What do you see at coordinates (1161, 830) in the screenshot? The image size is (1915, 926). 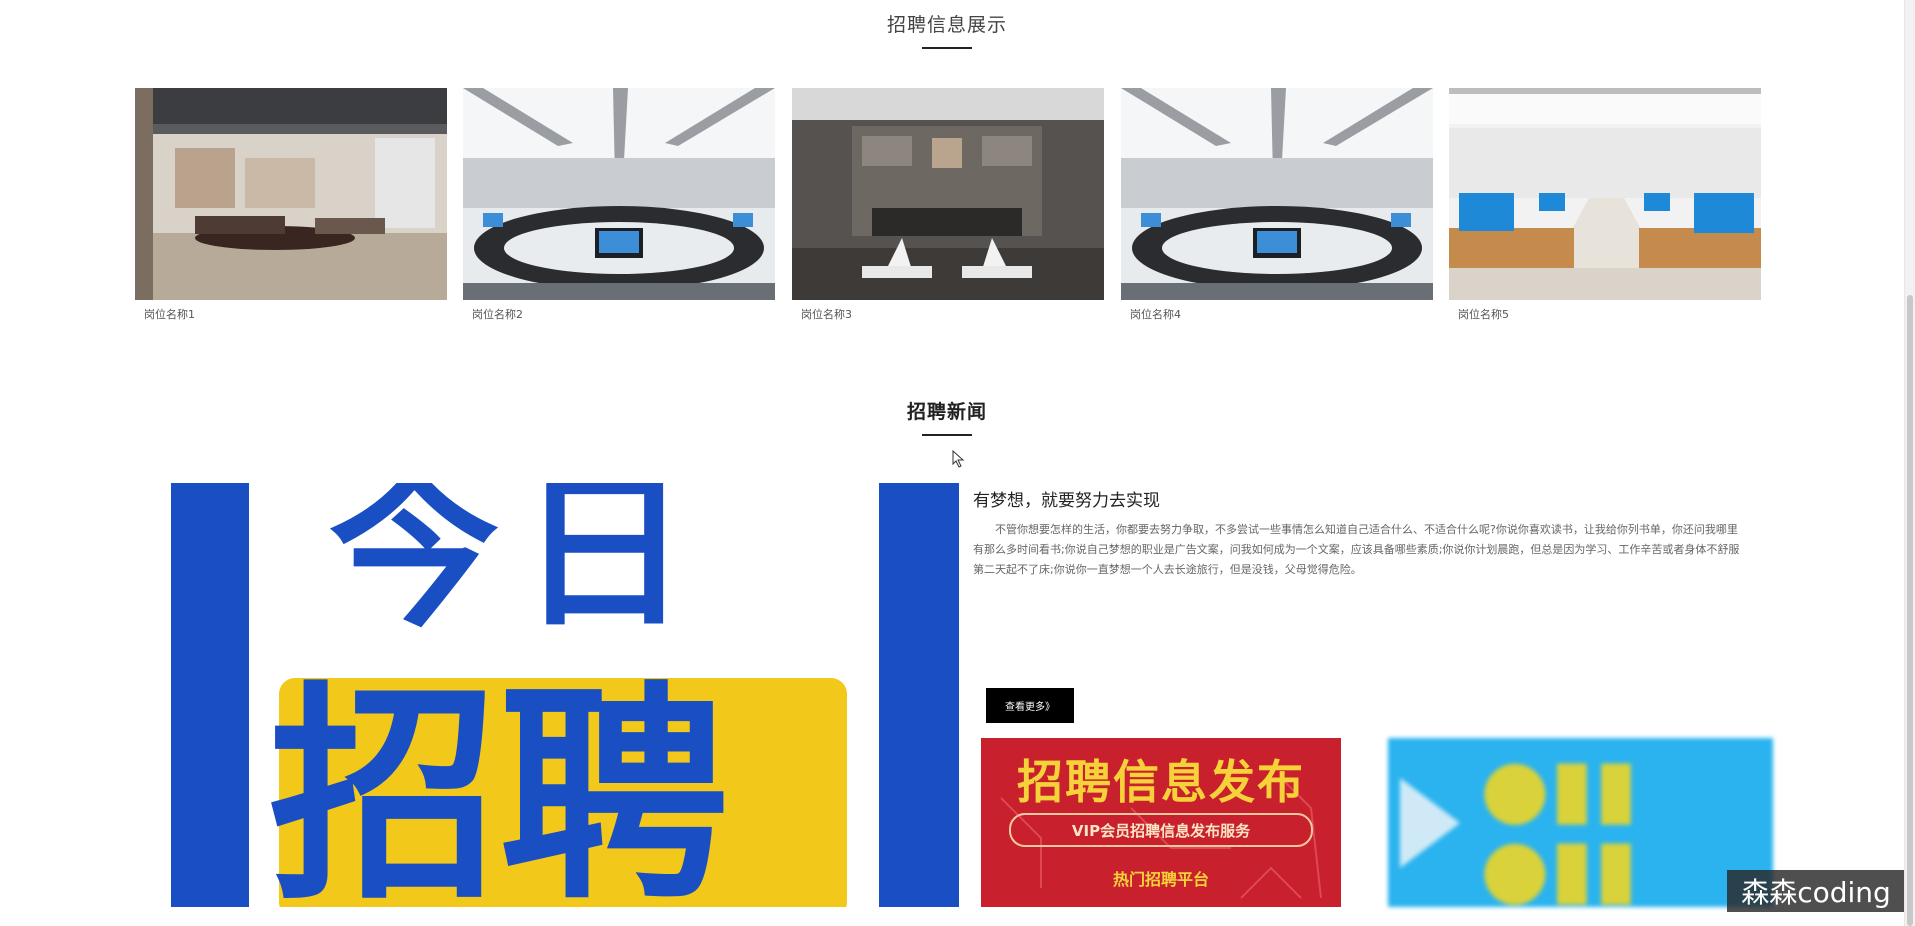 I see `banner-red-pill: VIP会员招聘信息发布服务` at bounding box center [1161, 830].